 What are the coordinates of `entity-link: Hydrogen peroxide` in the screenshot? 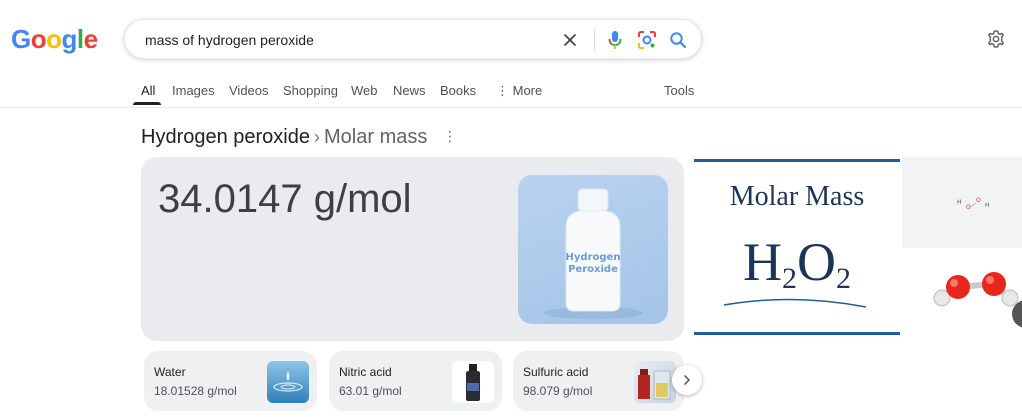 It's located at (225, 137).